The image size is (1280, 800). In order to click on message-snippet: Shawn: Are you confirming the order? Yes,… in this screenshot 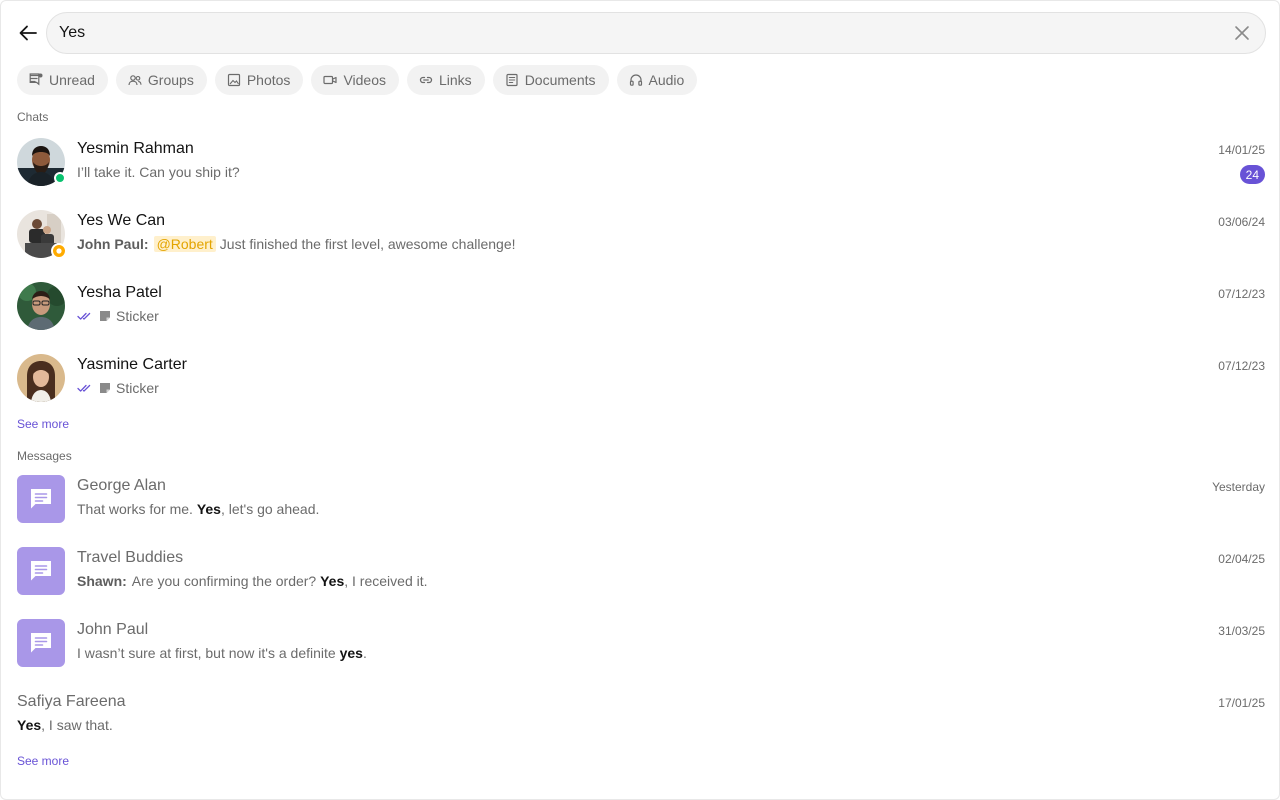, I will do `click(252, 581)`.